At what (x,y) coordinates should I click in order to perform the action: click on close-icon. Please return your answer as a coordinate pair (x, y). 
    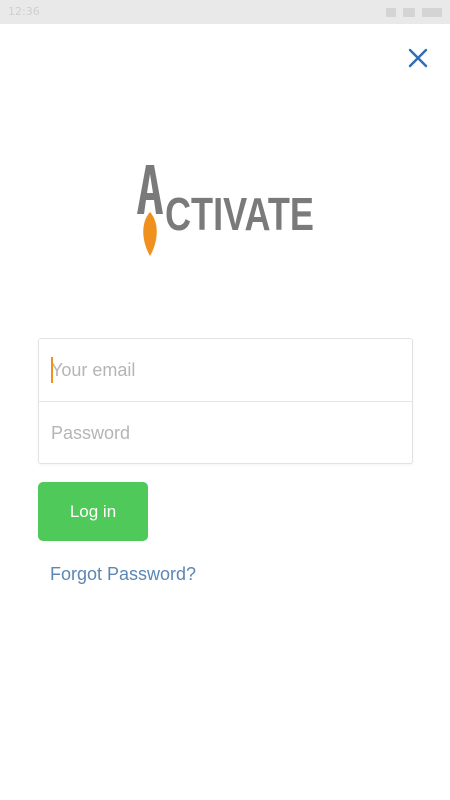
    Looking at the image, I should click on (418, 58).